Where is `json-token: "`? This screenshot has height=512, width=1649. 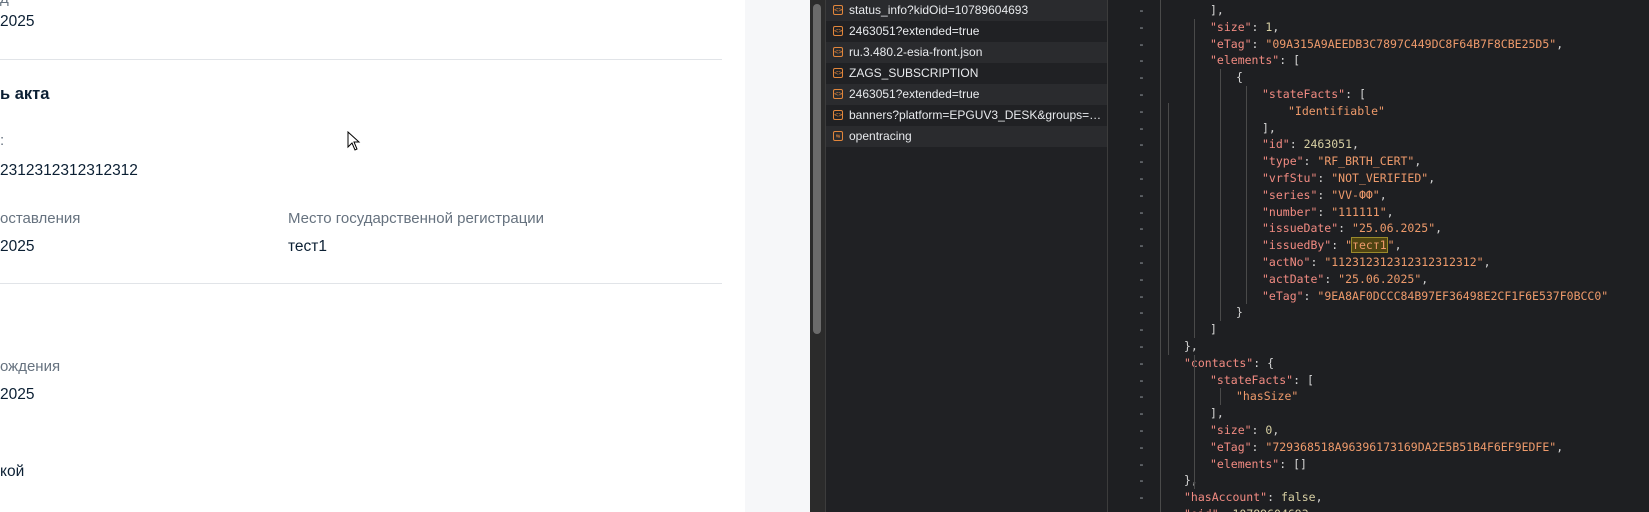 json-token: " is located at coordinates (1349, 245).